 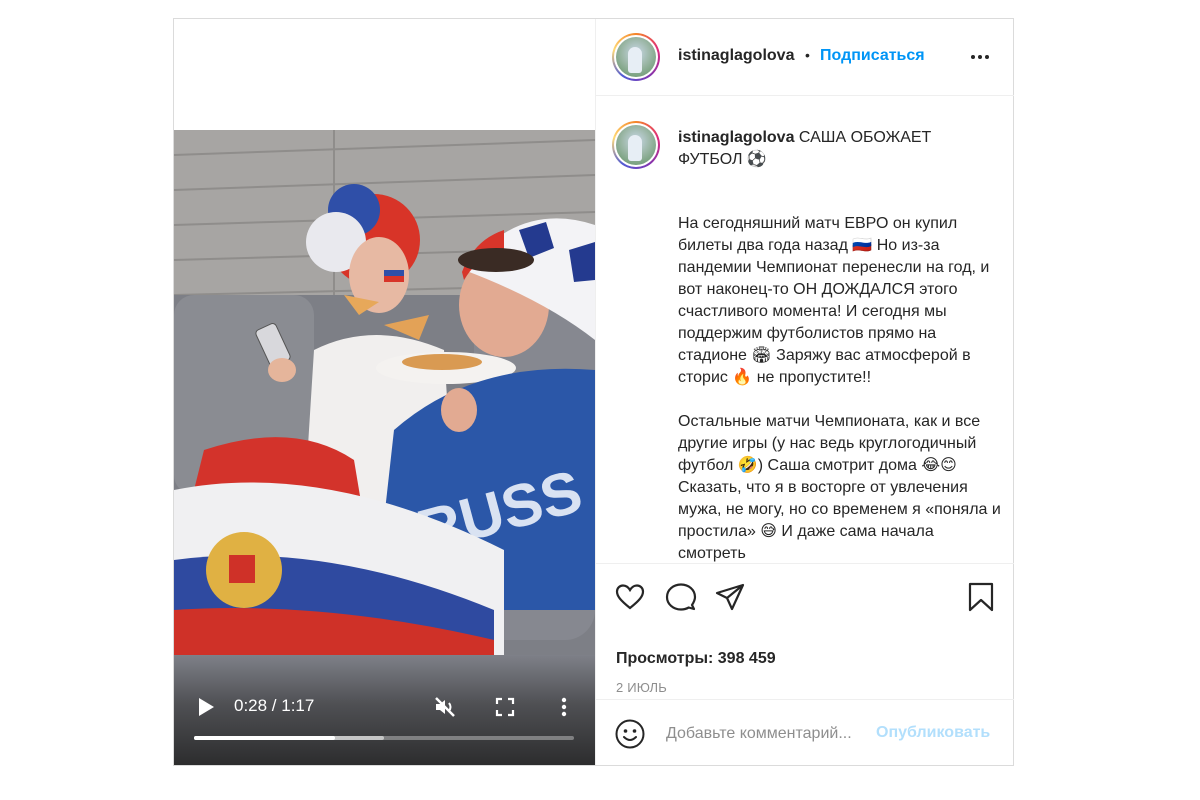 I want to click on views-count: Просмотры: 398 459, so click(x=696, y=658).